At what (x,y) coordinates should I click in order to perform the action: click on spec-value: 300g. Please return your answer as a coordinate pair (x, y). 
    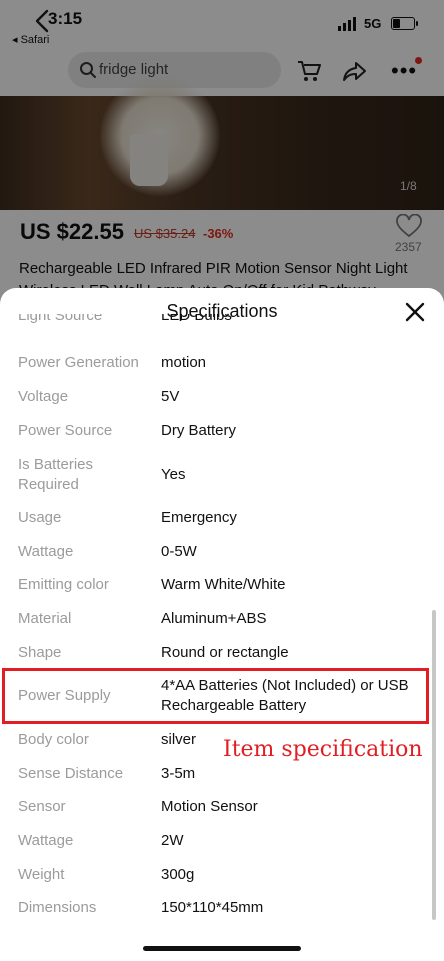
    Looking at the image, I should click on (178, 874).